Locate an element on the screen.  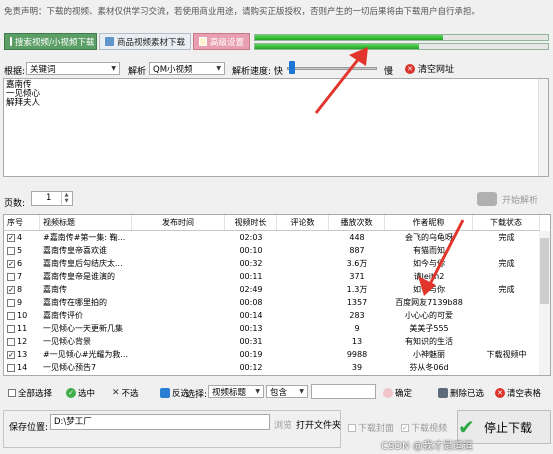
clear-url-label: 清空网址 is located at coordinates (436, 70).